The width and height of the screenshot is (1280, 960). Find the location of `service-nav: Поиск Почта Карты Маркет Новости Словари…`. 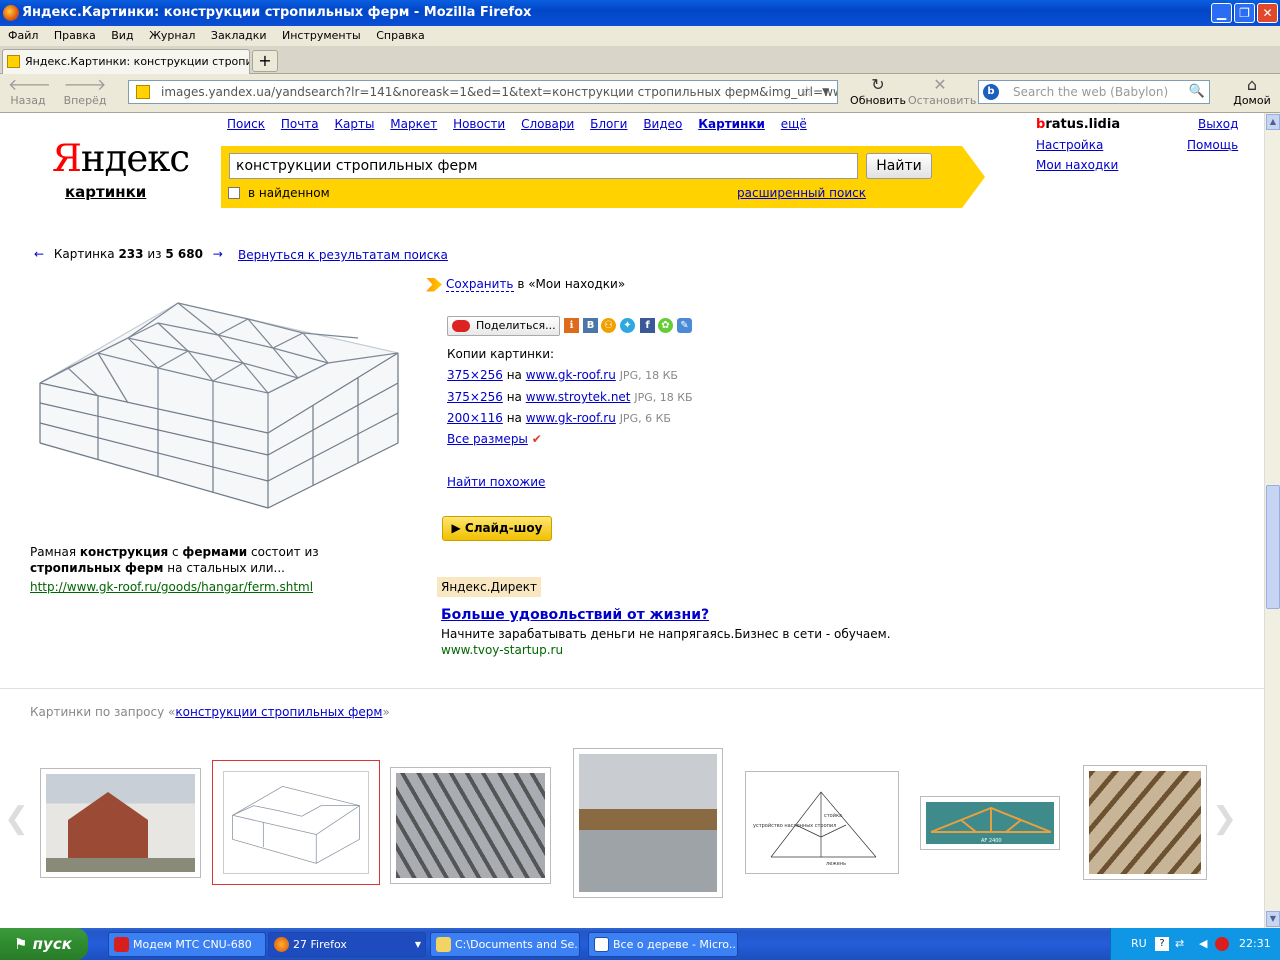

service-nav: Поиск Почта Карты Маркет Новости Словари… is located at coordinates (523, 124).